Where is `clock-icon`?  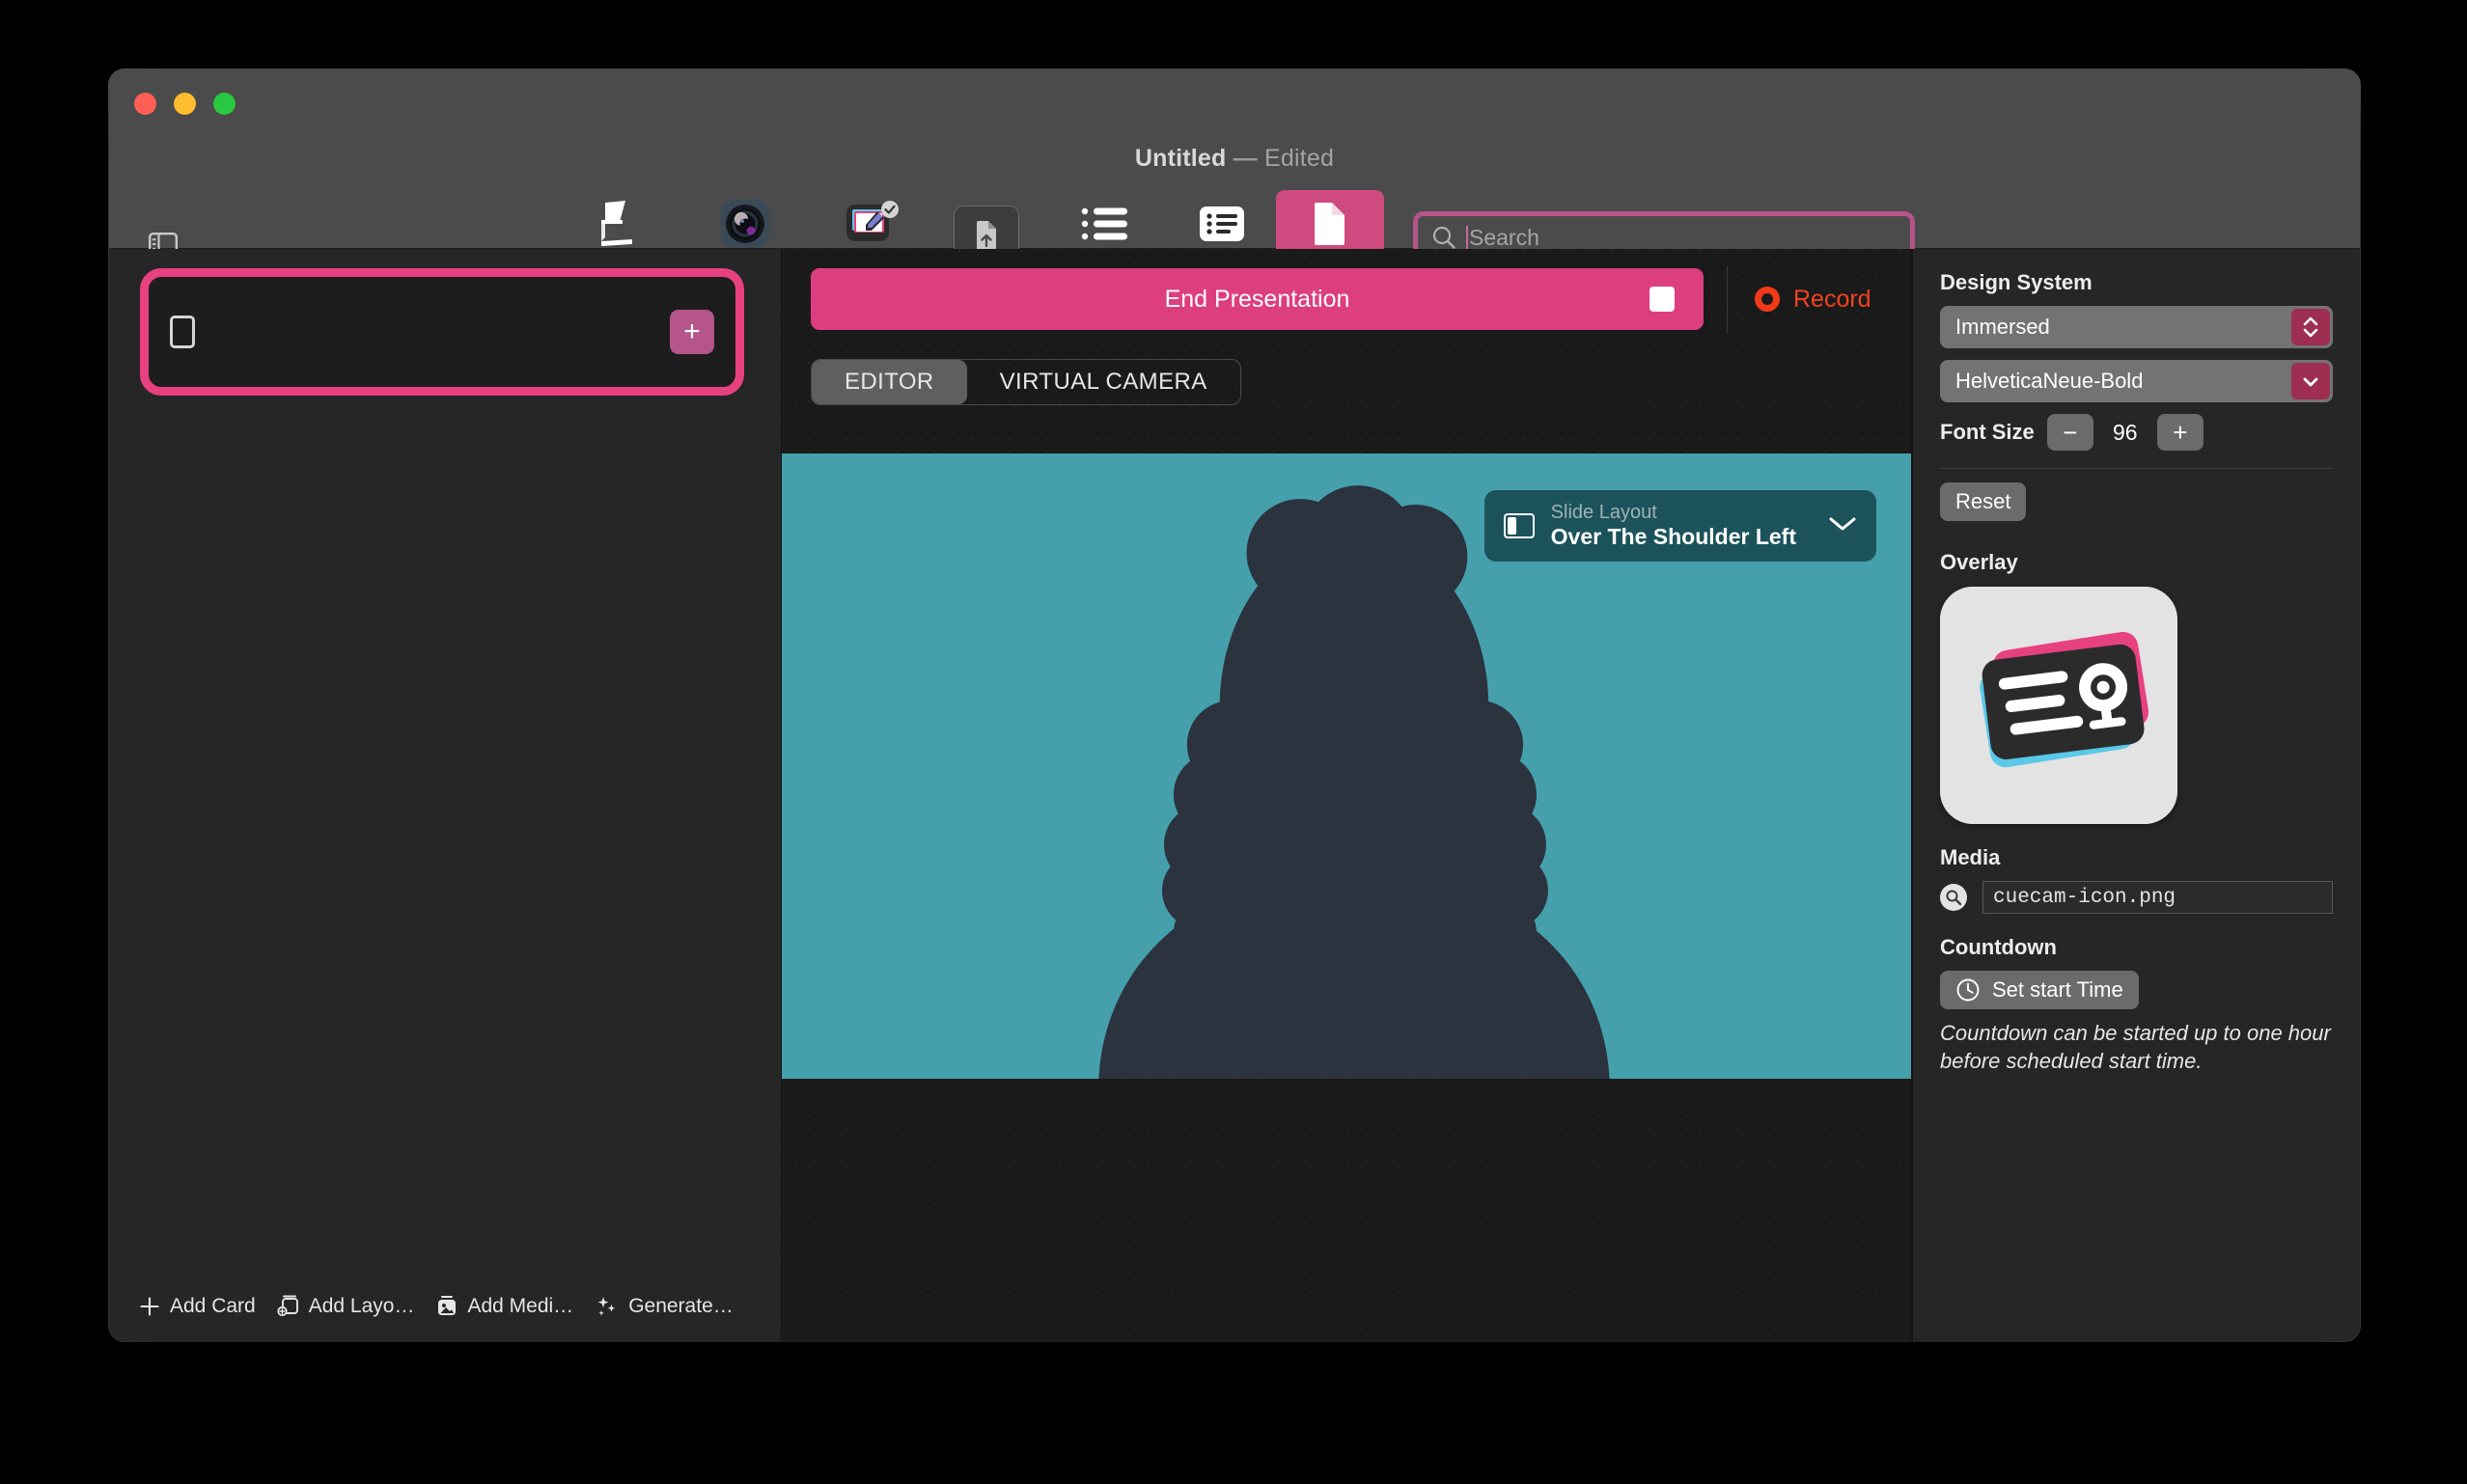
clock-icon is located at coordinates (1968, 990).